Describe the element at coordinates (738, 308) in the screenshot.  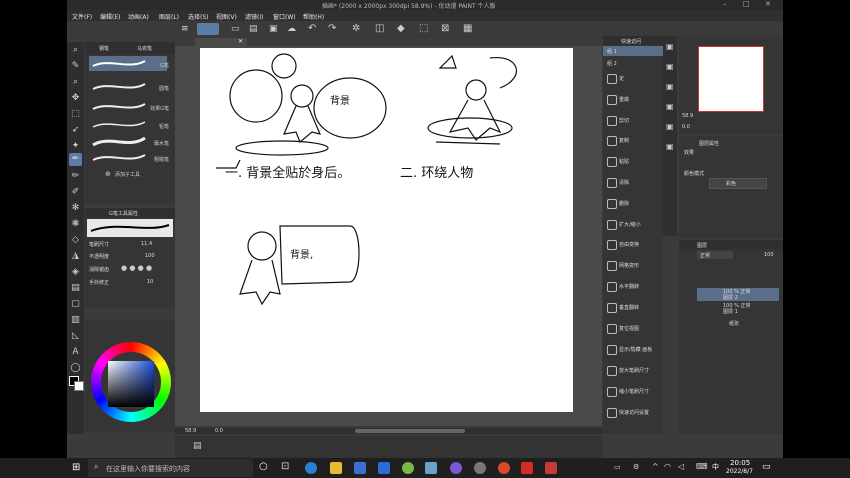
I see `layer-row: 100 % 正常 图层 1` at that location.